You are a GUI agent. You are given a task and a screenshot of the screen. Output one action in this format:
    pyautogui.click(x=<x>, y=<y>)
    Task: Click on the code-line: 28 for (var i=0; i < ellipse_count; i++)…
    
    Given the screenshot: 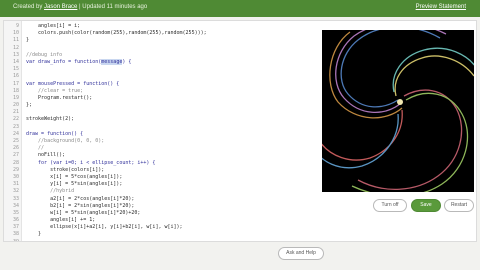 What is the action you would take?
    pyautogui.click(x=162, y=163)
    